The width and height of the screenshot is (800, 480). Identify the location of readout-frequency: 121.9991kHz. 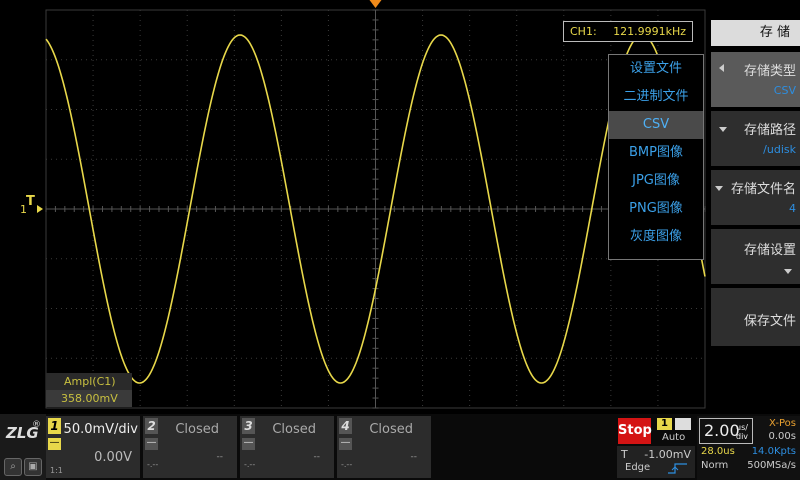
(649, 31).